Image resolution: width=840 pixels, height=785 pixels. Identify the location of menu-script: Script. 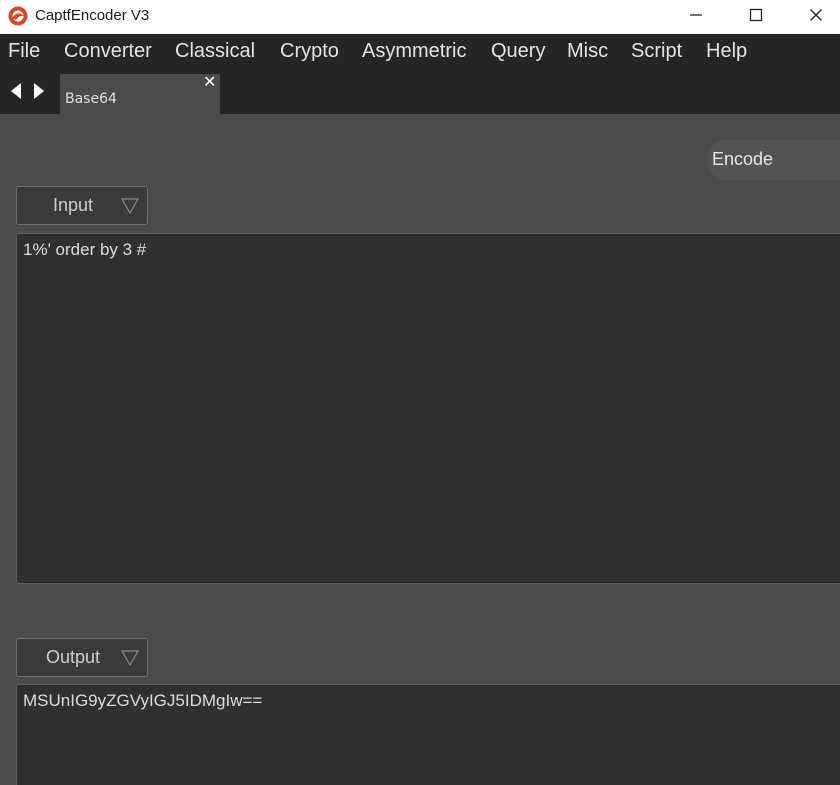
(656, 51).